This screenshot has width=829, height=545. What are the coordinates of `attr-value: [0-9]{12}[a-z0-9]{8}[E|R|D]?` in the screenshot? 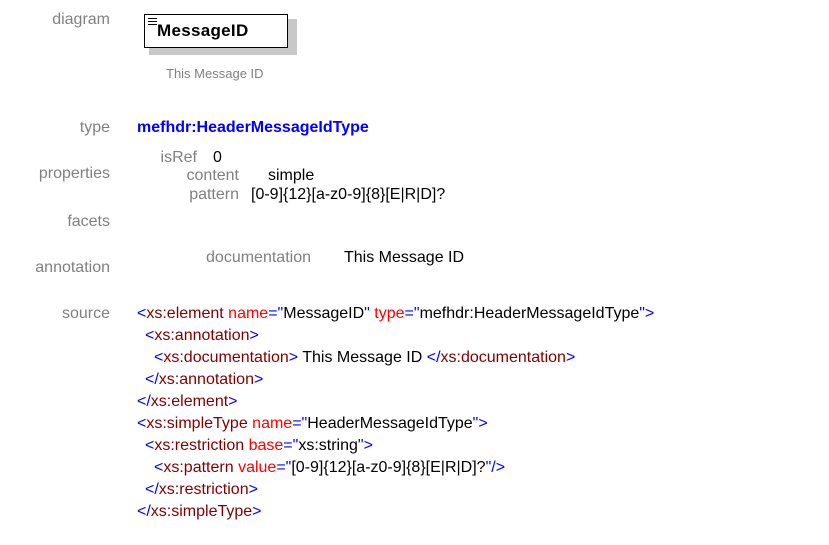 It's located at (388, 467).